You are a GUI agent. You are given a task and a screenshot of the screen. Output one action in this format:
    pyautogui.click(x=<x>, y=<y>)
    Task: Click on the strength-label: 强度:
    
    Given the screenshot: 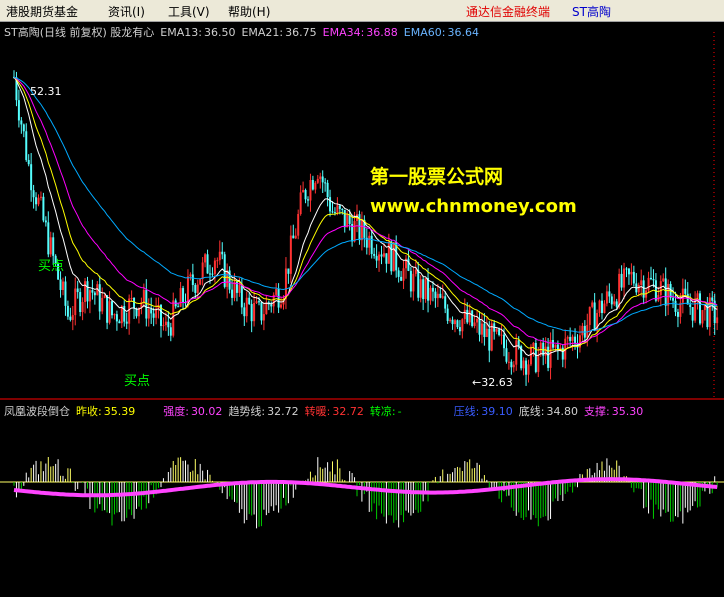 What is the action you would take?
    pyautogui.click(x=176, y=411)
    